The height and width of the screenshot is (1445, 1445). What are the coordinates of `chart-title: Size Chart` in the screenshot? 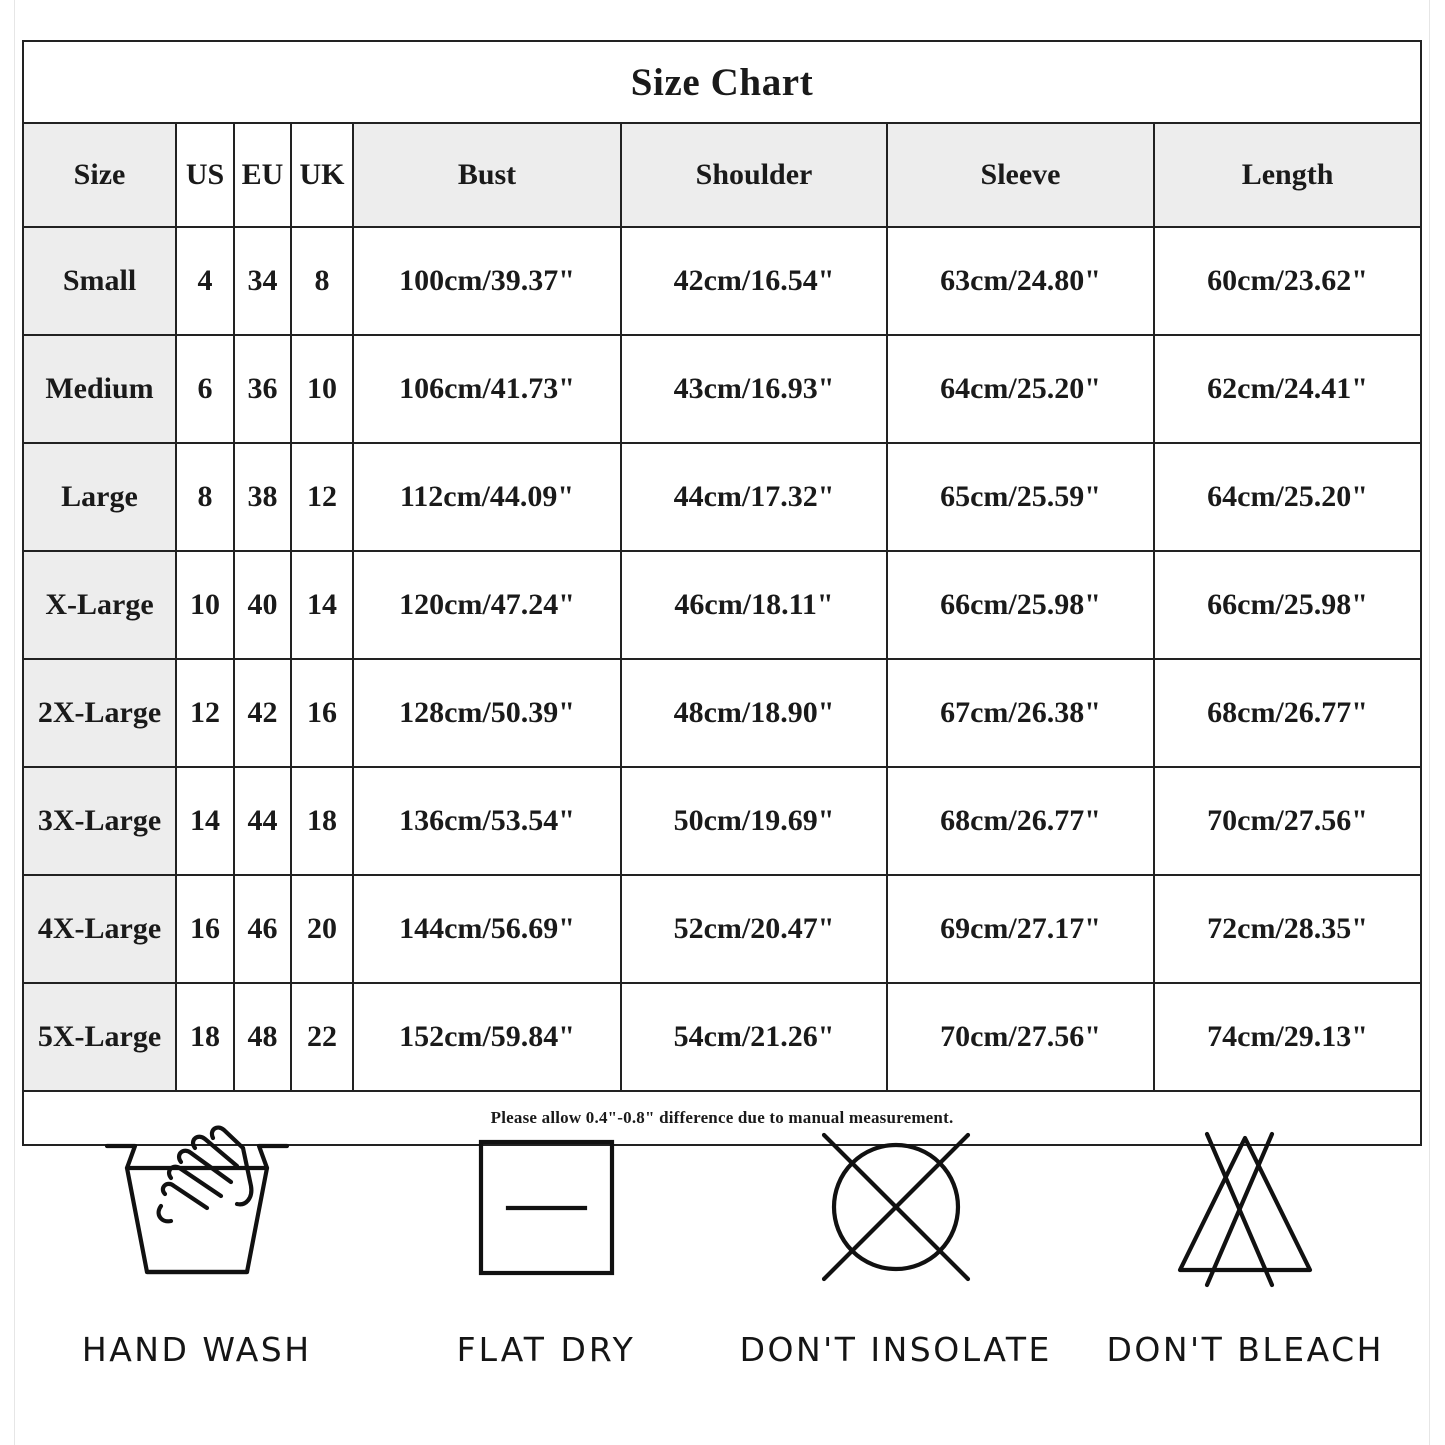 It's located at (722, 82).